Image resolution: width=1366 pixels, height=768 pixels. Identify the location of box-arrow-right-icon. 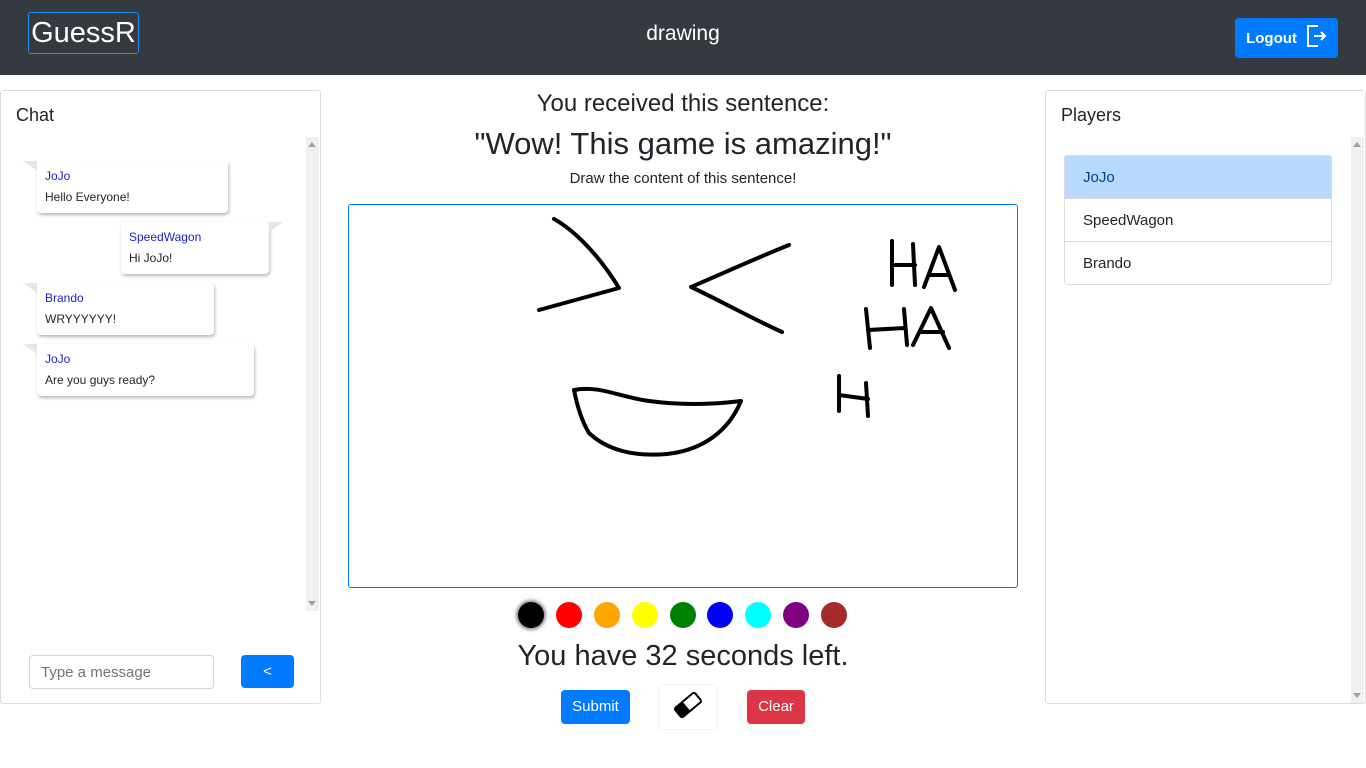
(1316, 38).